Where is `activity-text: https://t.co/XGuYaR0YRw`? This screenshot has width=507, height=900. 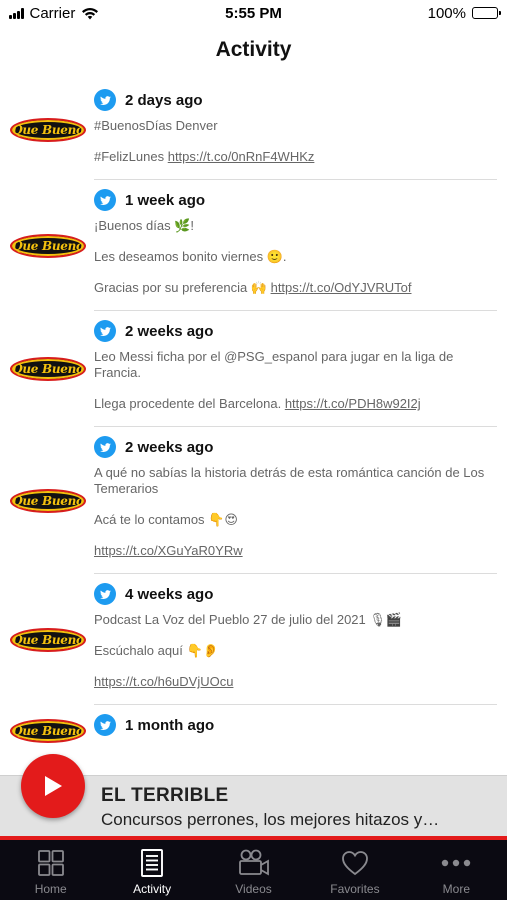
activity-text: https://t.co/XGuYaR0YRw is located at coordinates (295, 551).